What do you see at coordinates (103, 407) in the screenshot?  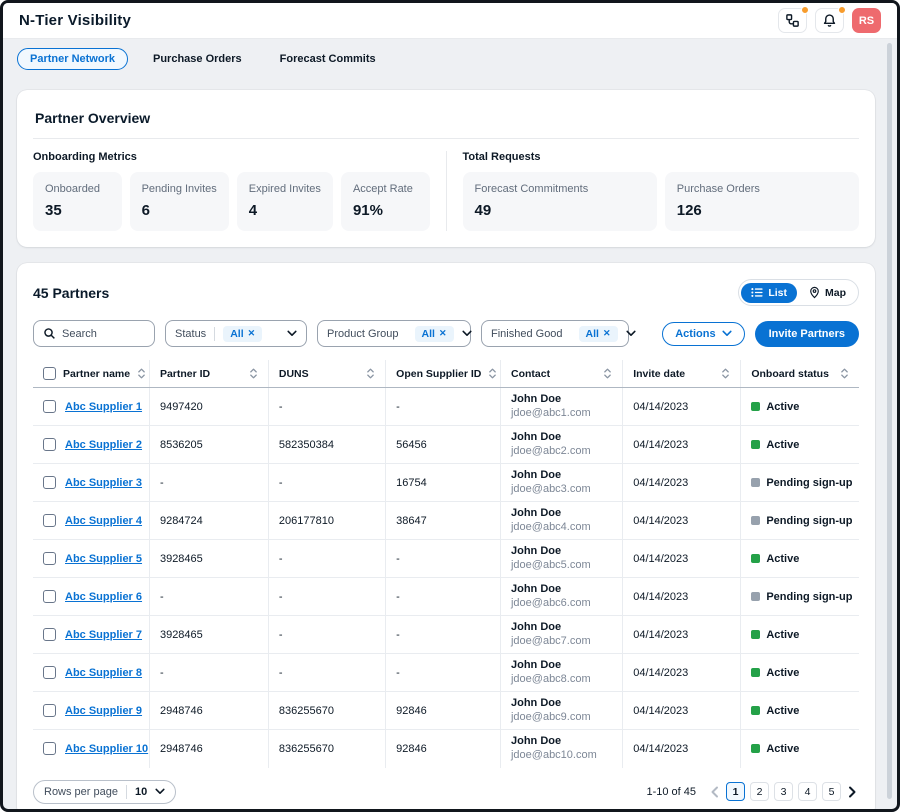 I see `partner-name-link: Abc Supplier 1` at bounding box center [103, 407].